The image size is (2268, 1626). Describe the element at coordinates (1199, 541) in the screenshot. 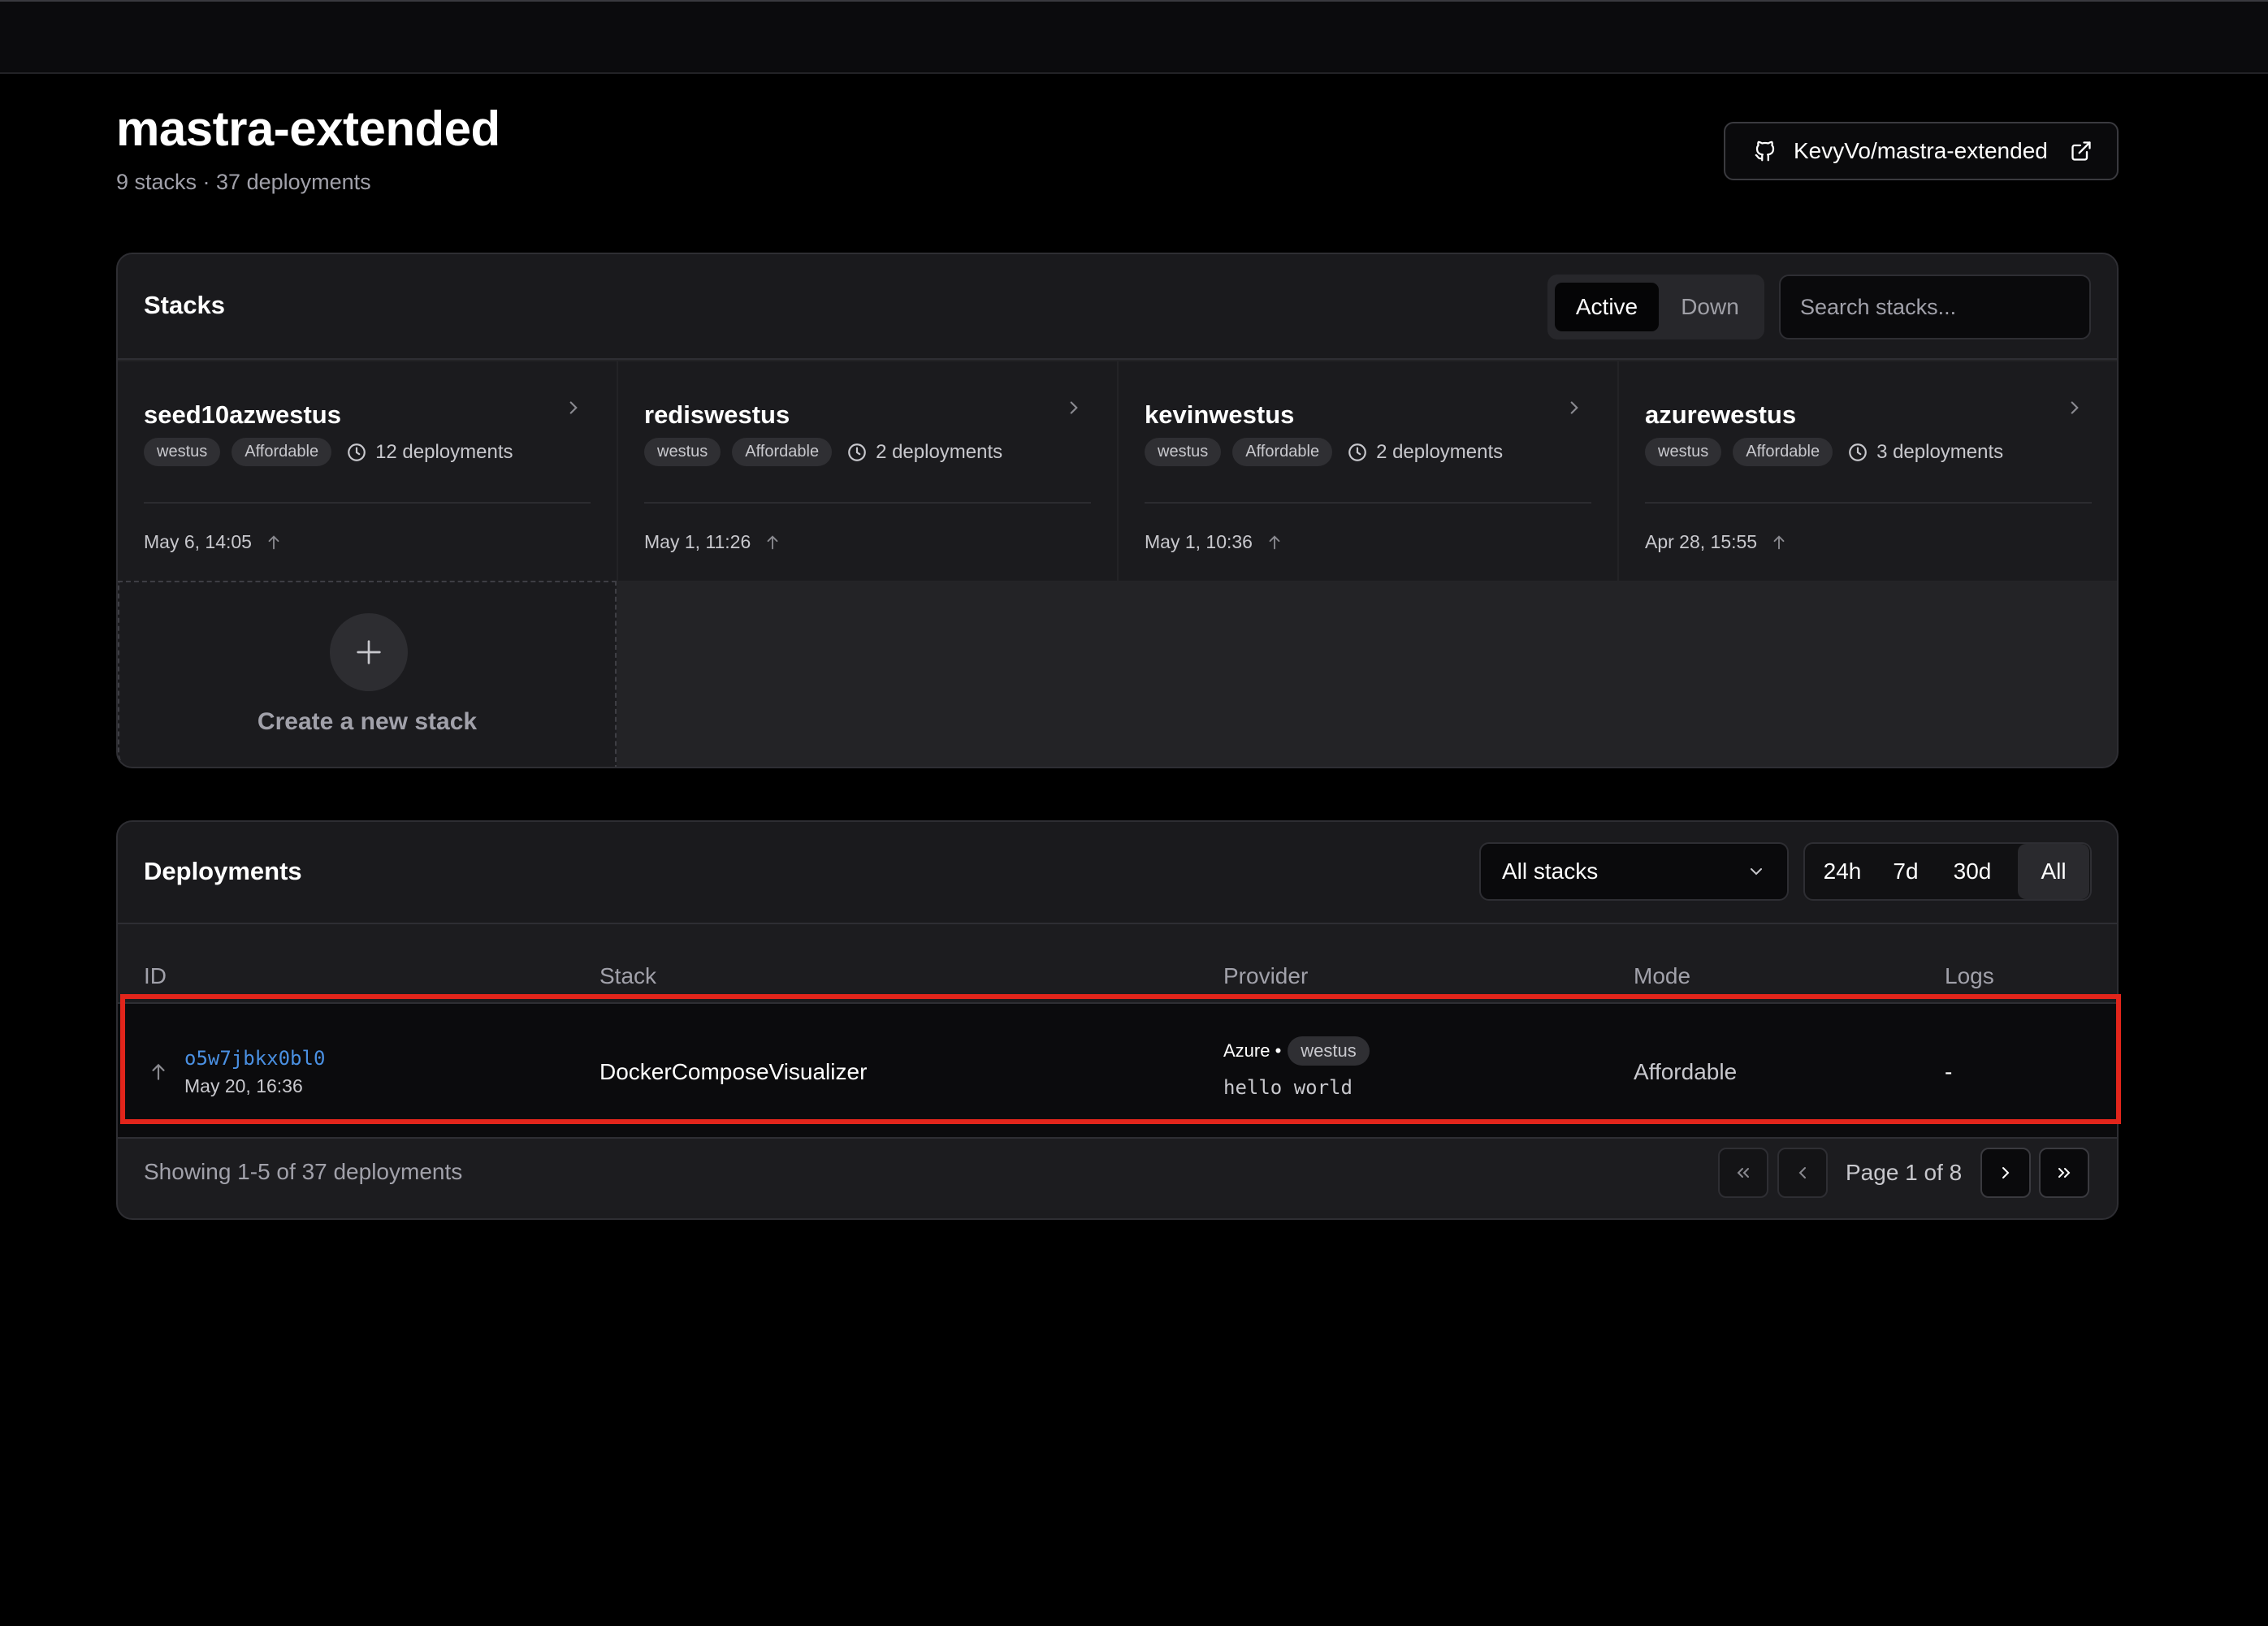

I see `last-updated: May 1, 10:36` at that location.